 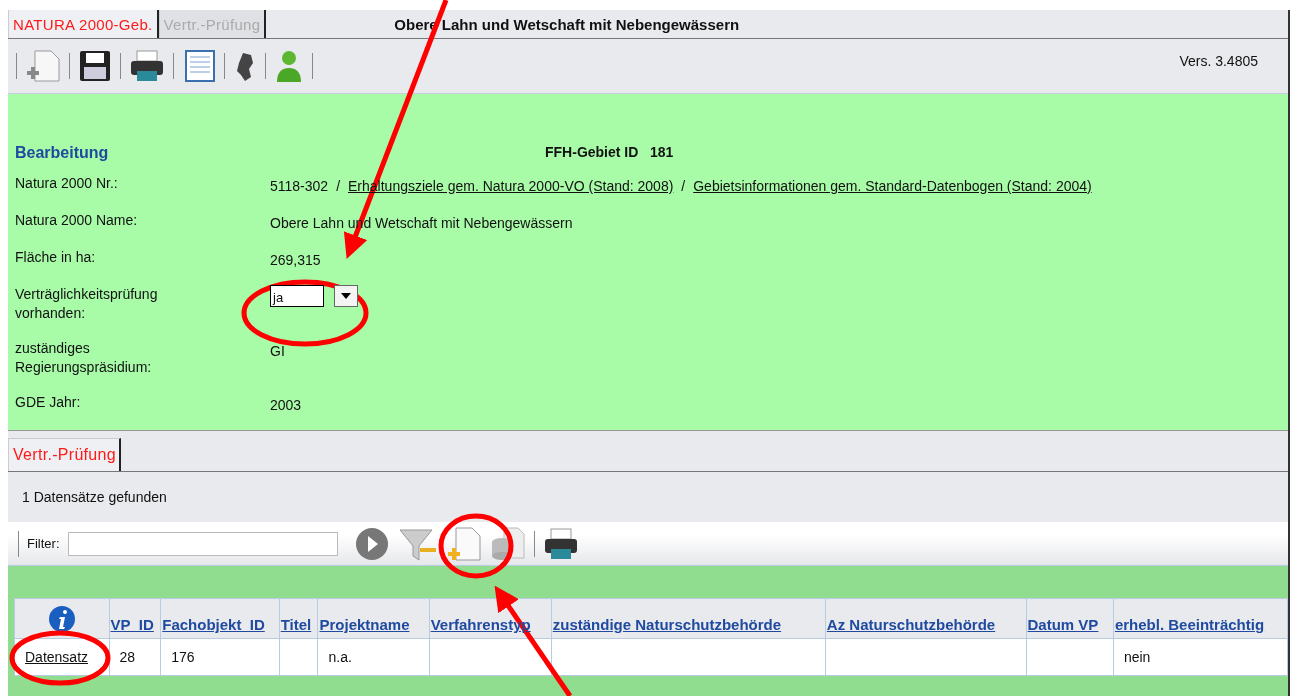 What do you see at coordinates (298, 618) in the screenshot?
I see `column-header: Titel` at bounding box center [298, 618].